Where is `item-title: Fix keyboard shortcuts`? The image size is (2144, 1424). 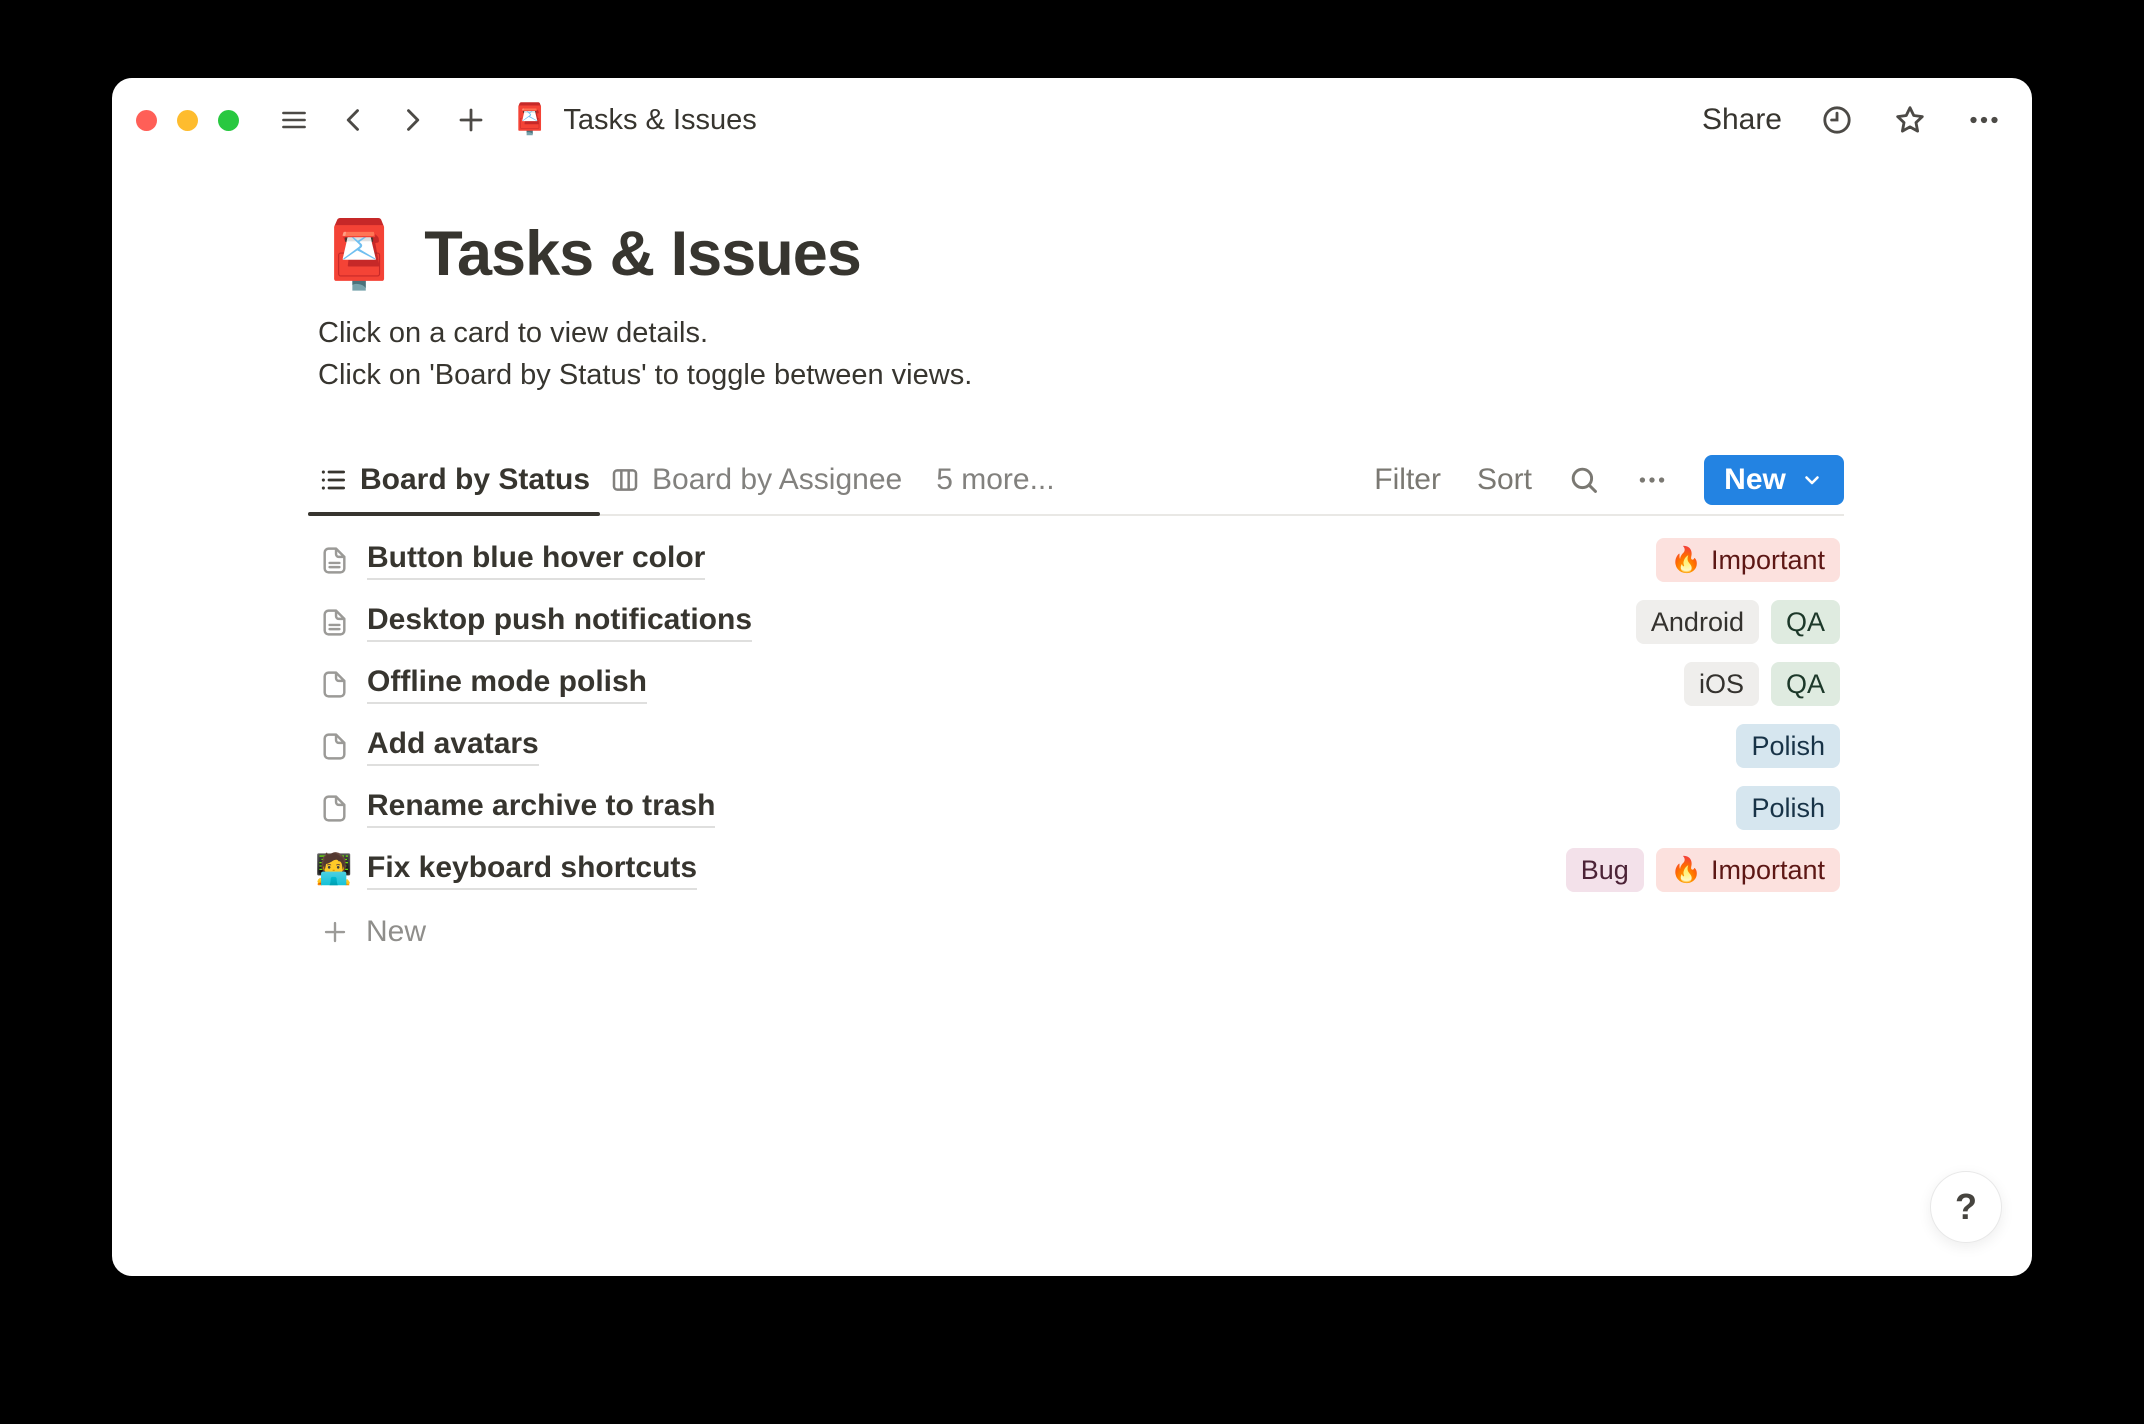
item-title: Fix keyboard shortcuts is located at coordinates (532, 870).